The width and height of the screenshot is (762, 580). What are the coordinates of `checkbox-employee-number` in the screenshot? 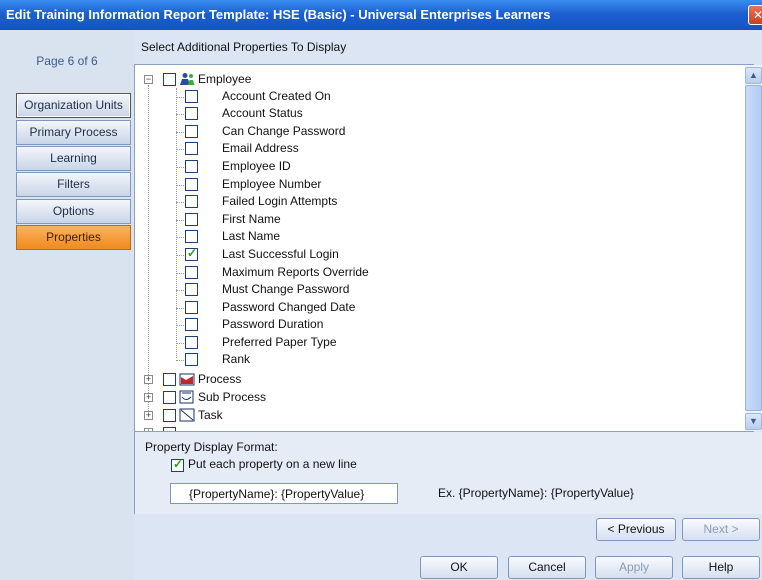 It's located at (191, 184).